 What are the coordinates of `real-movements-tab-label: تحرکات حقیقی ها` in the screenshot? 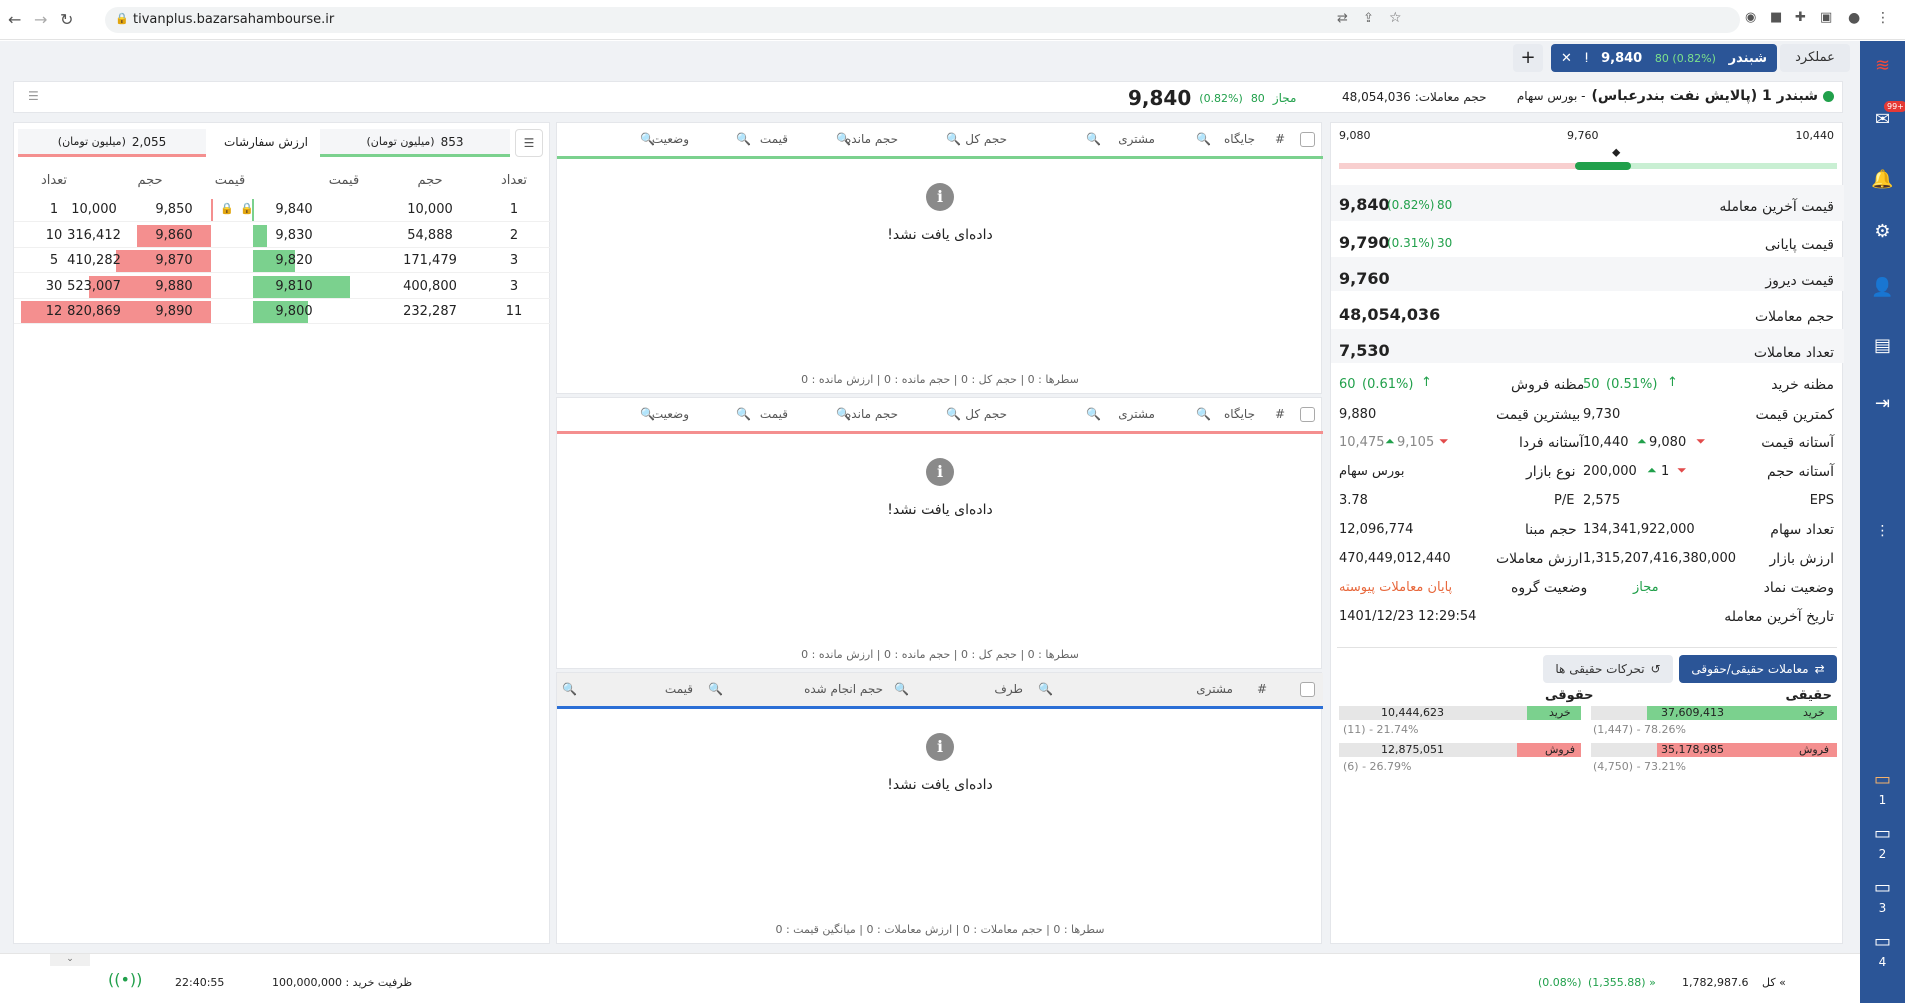 It's located at (1600, 669).